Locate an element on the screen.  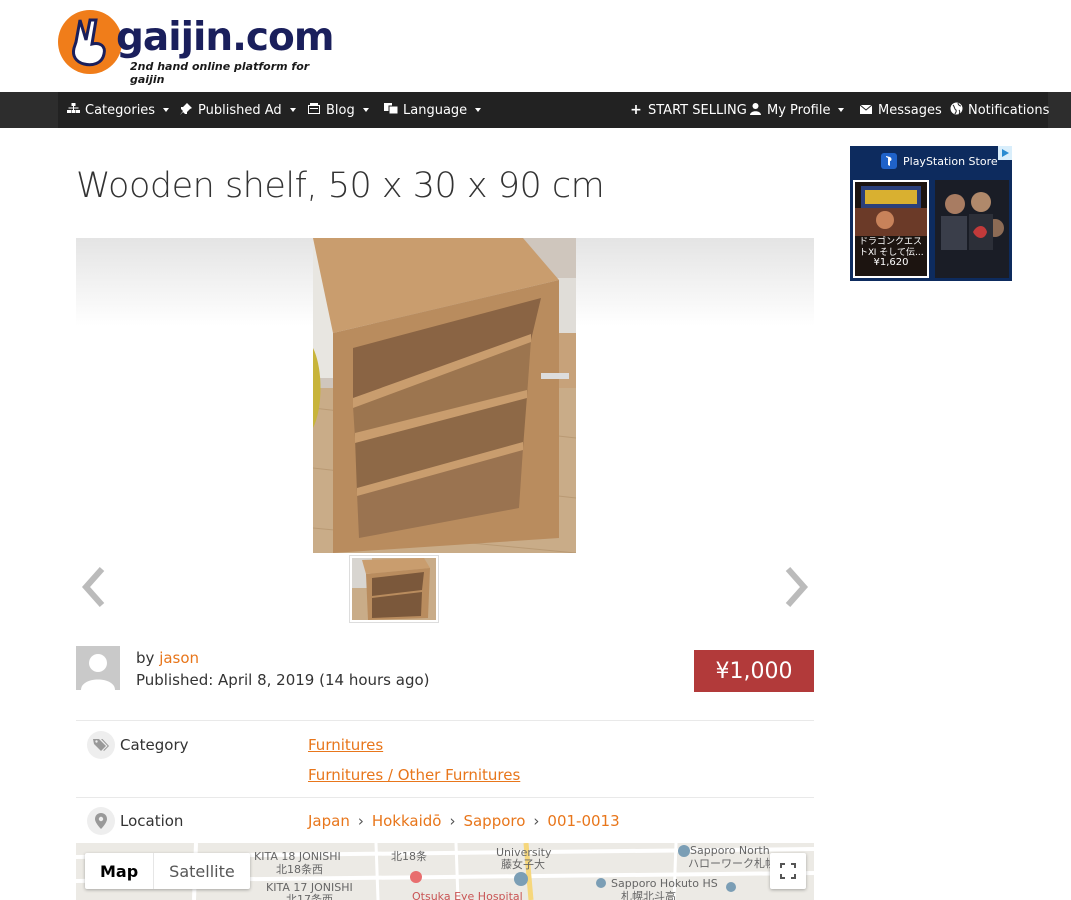
map-label: Otsuka Eye Hospital is located at coordinates (467, 895).